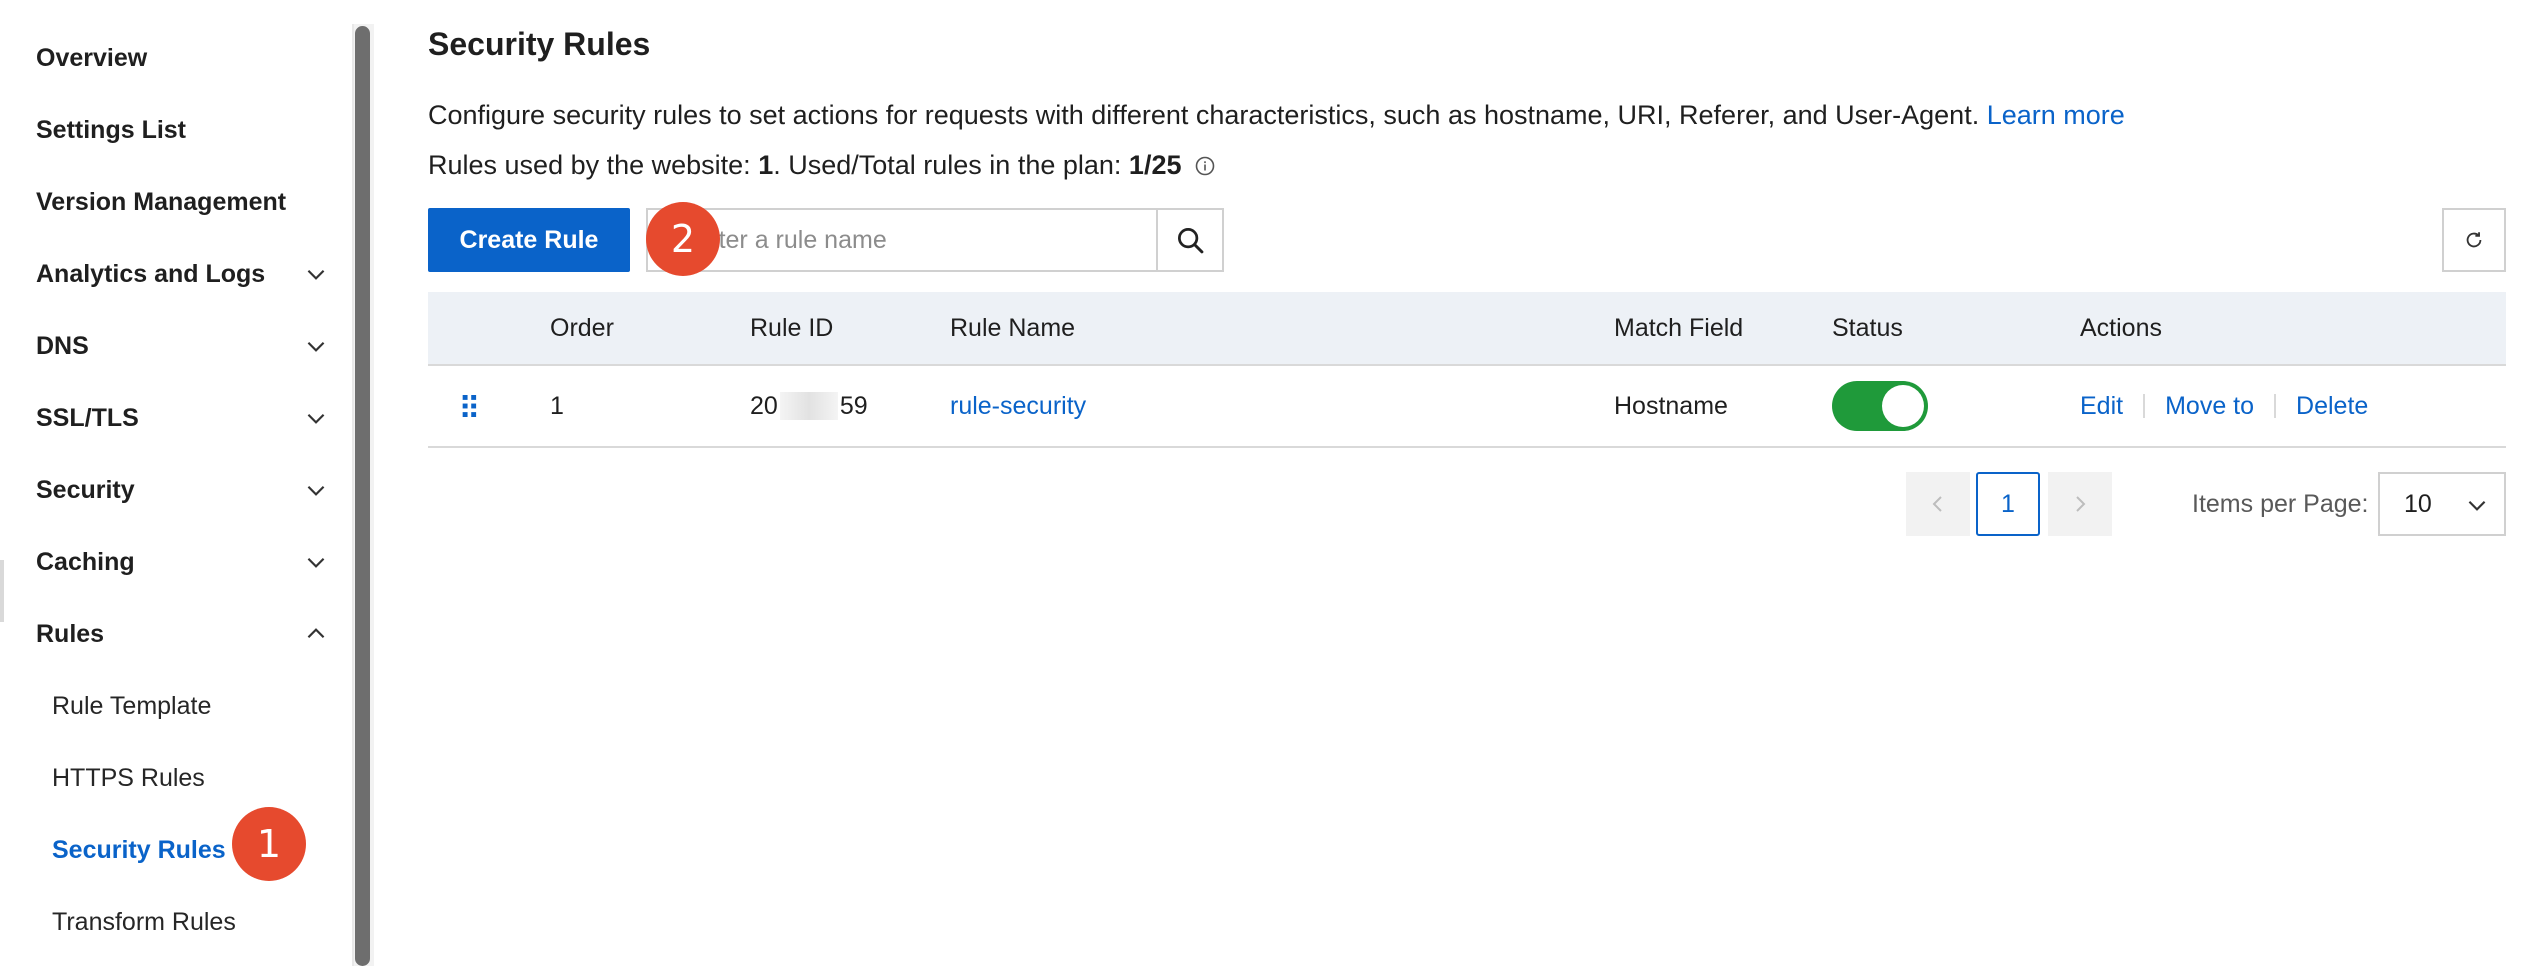 Image resolution: width=2536 pixels, height=966 pixels. I want to click on chevron-up-icon, so click(316, 634).